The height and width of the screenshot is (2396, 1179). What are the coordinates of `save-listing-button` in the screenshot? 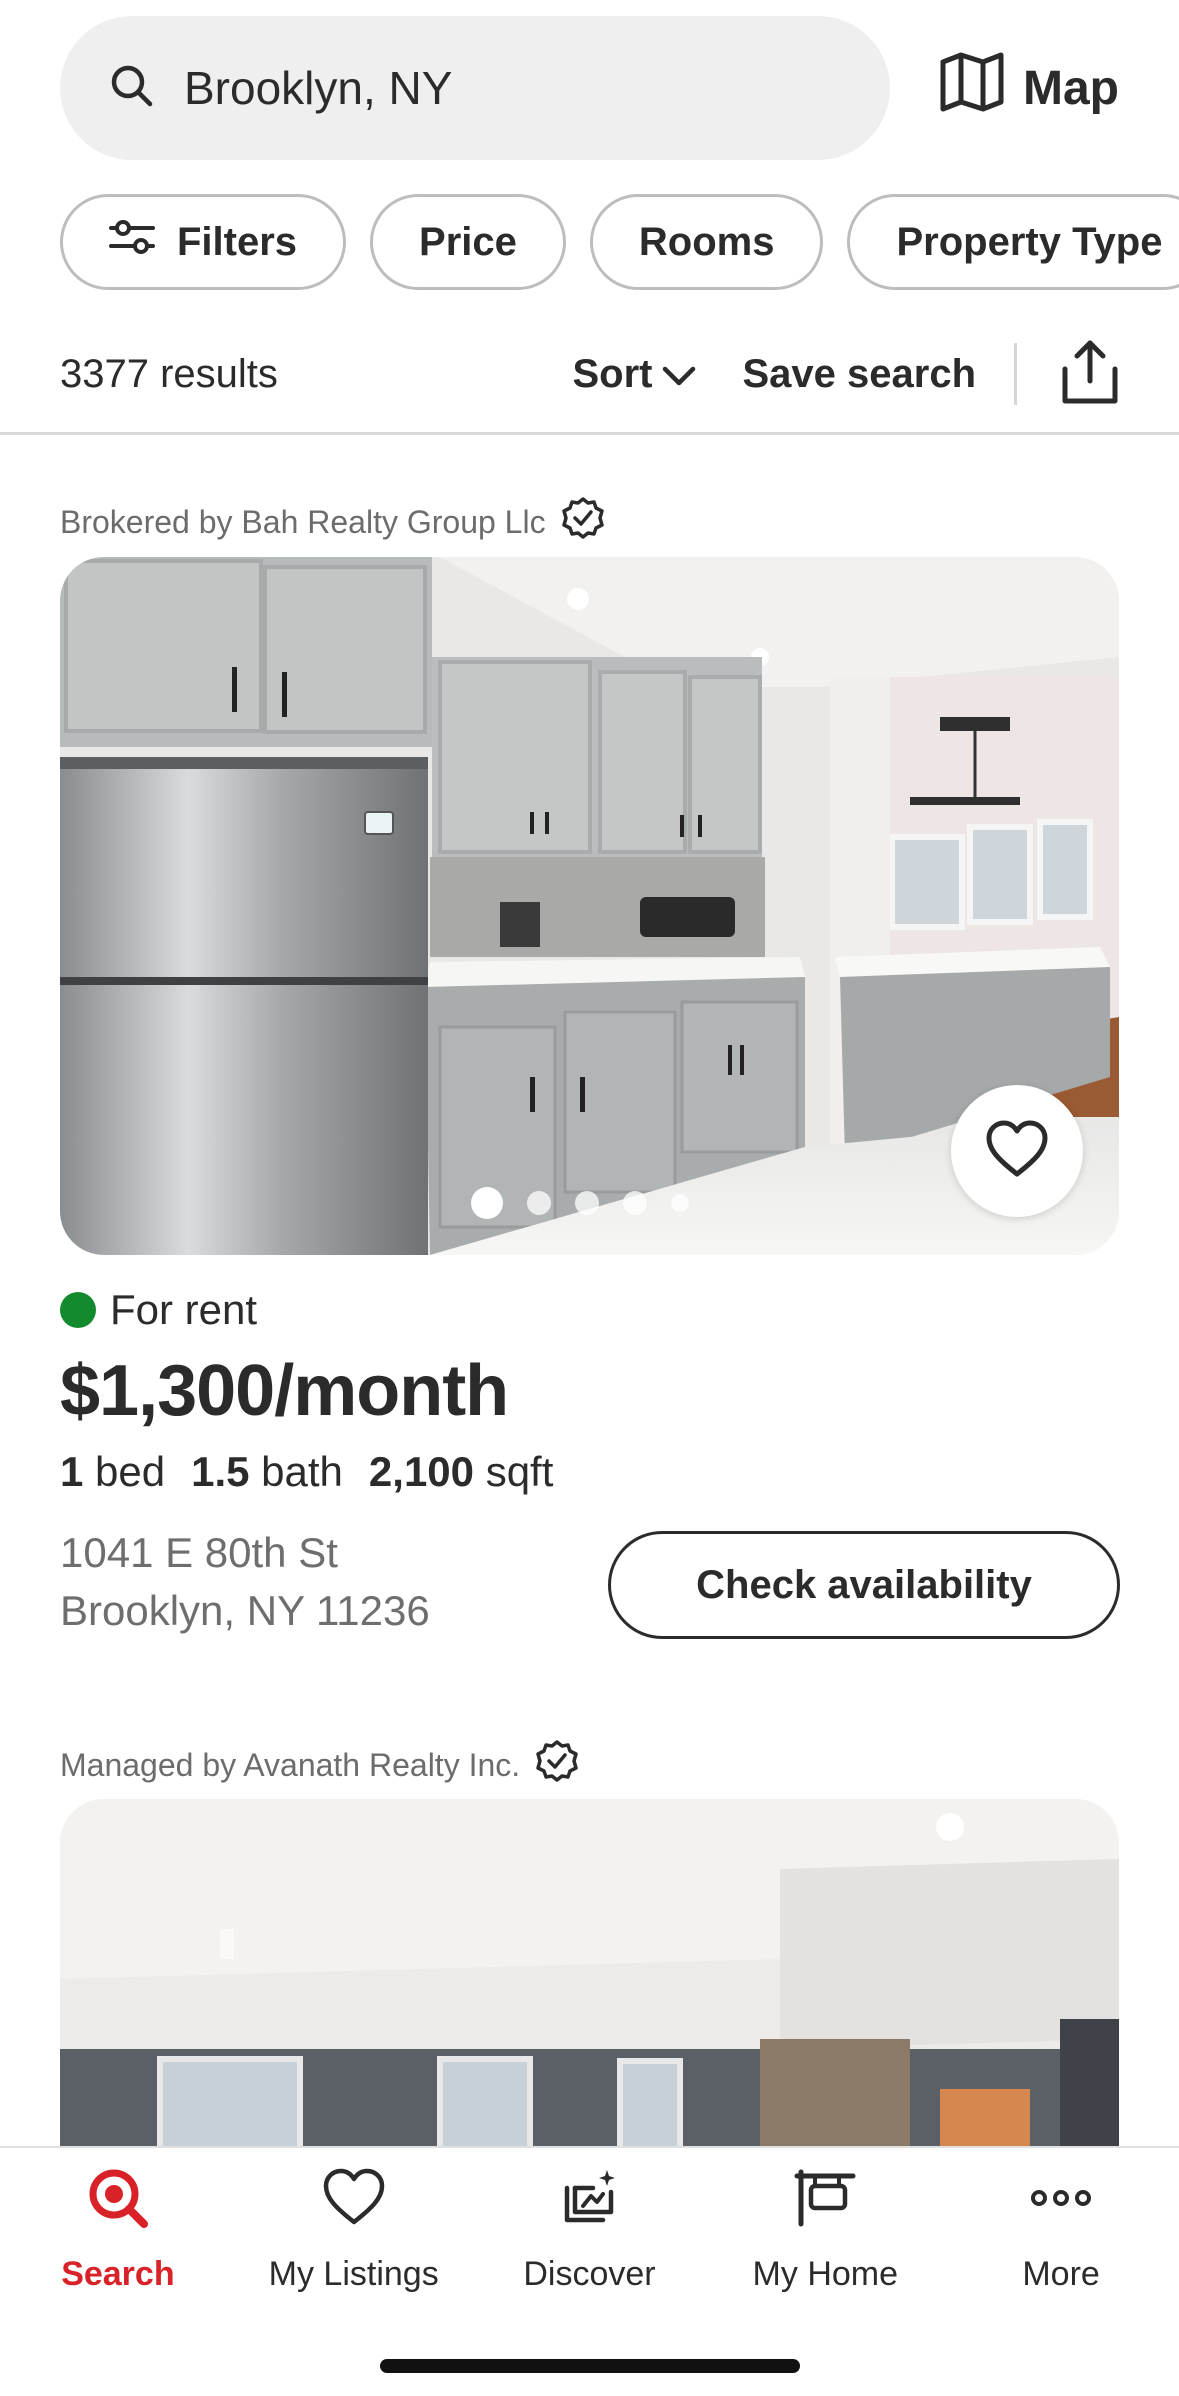 It's located at (1017, 1151).